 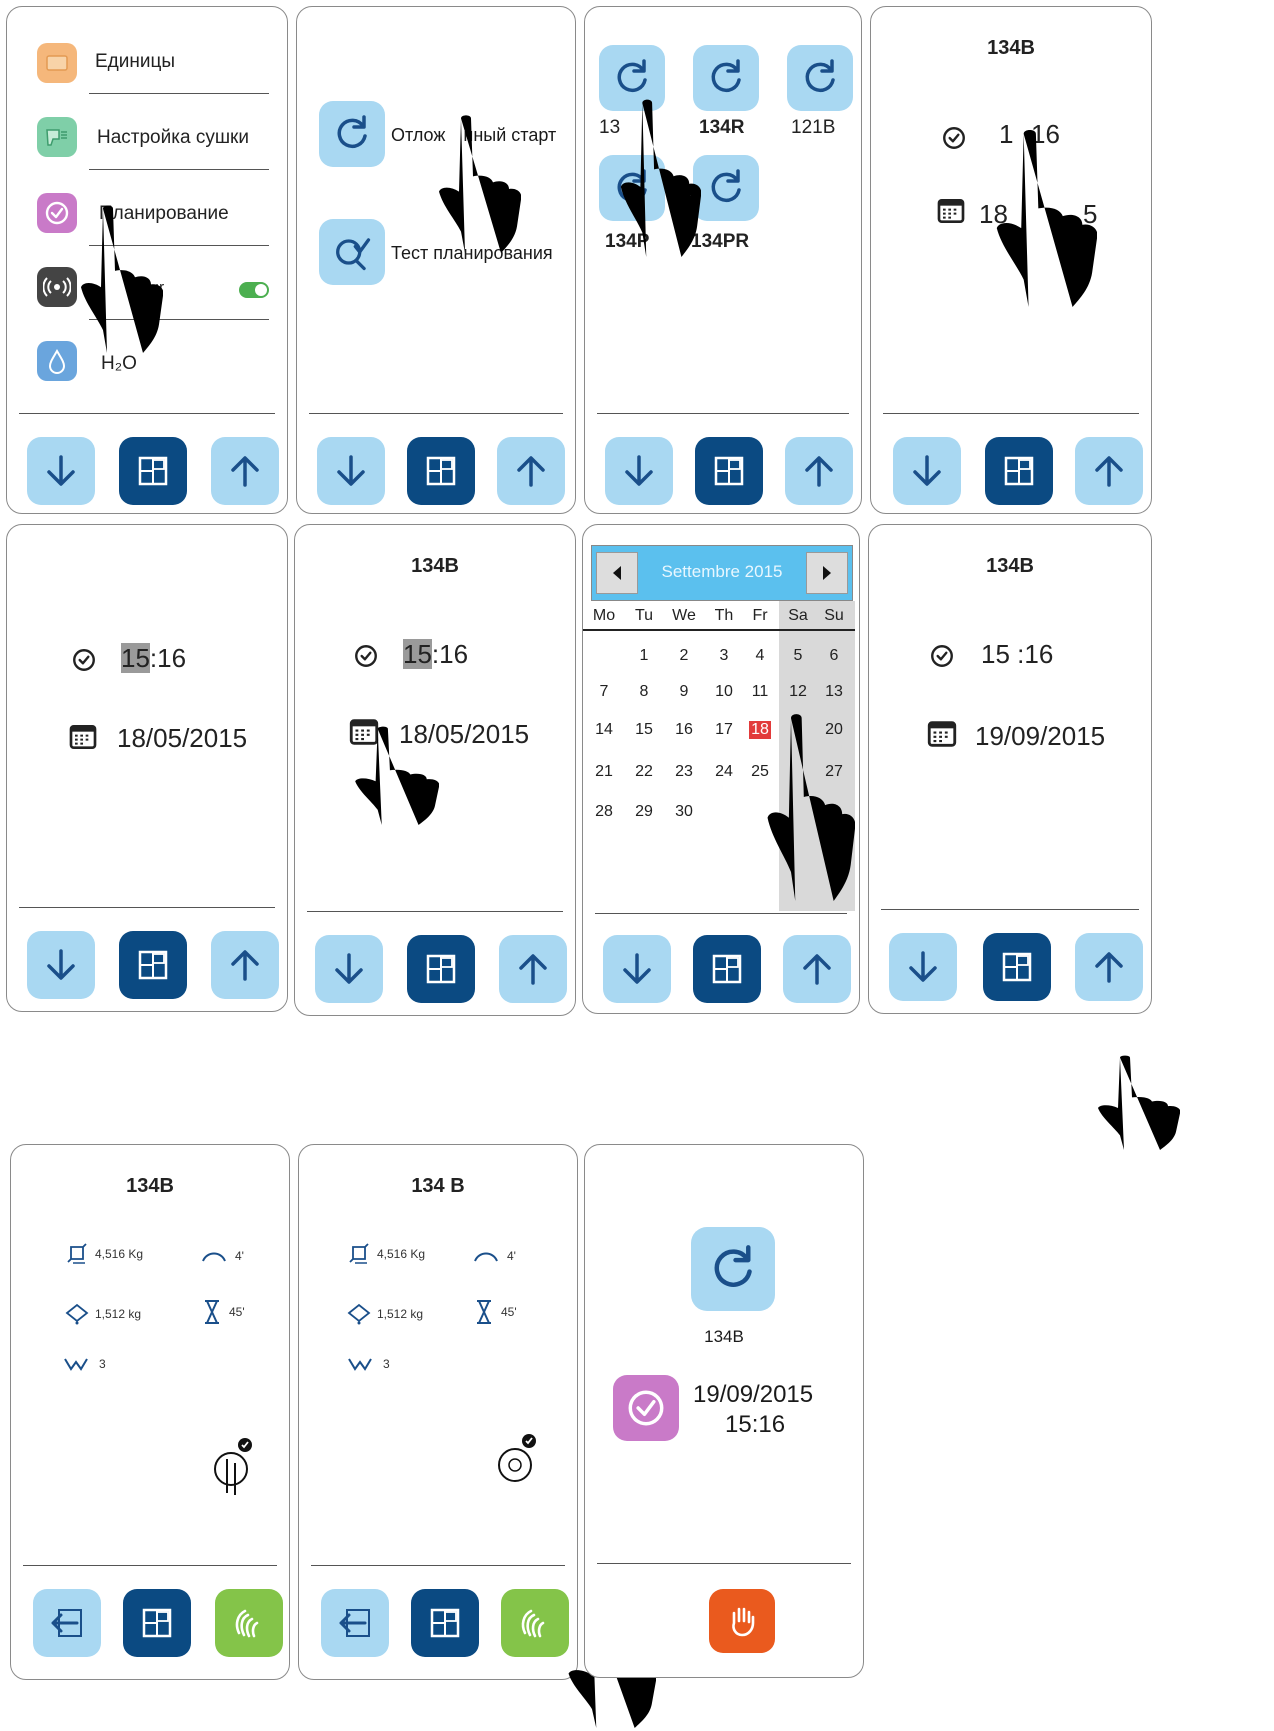 What do you see at coordinates (644, 656) in the screenshot?
I see `calendar-day: 1` at bounding box center [644, 656].